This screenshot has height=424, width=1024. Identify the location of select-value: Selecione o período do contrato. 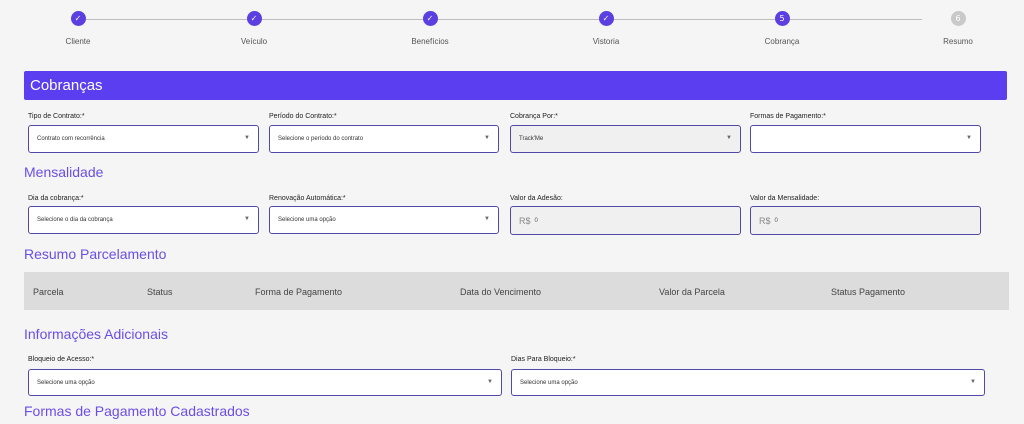
(321, 139).